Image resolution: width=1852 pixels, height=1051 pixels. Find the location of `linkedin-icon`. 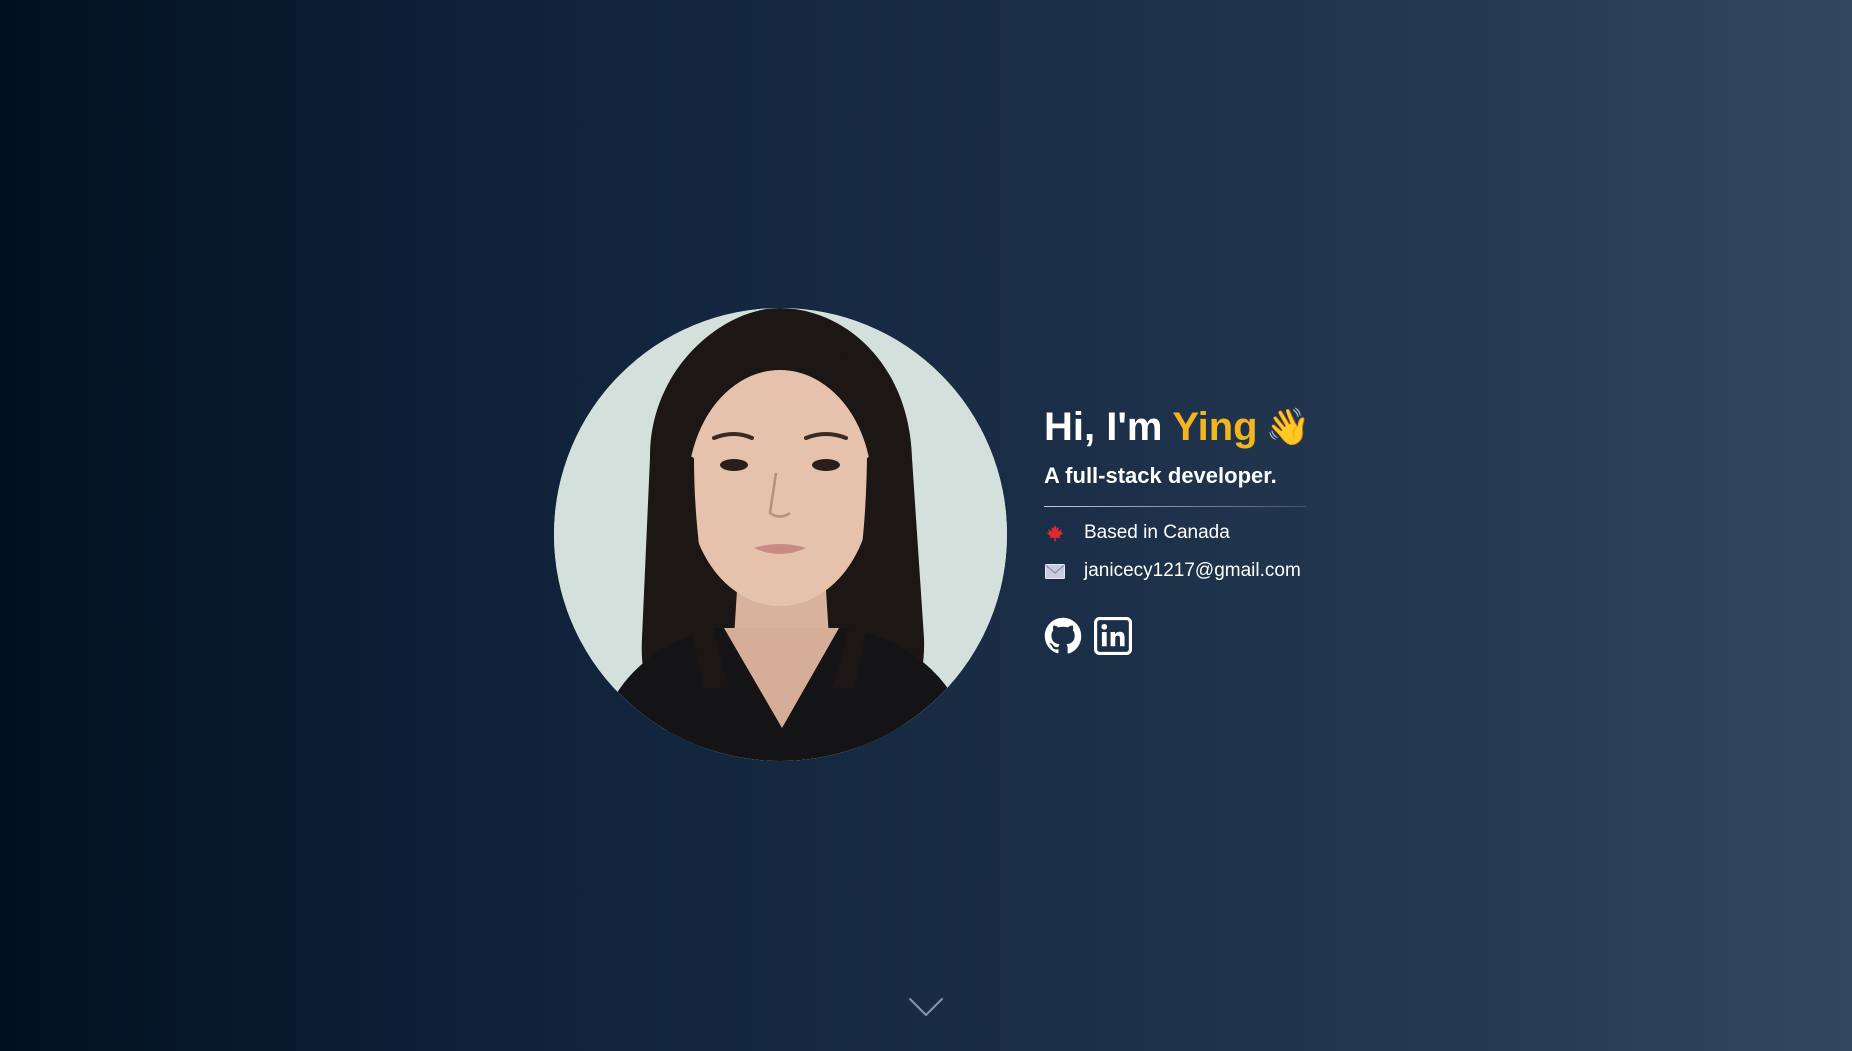

linkedin-icon is located at coordinates (1113, 636).